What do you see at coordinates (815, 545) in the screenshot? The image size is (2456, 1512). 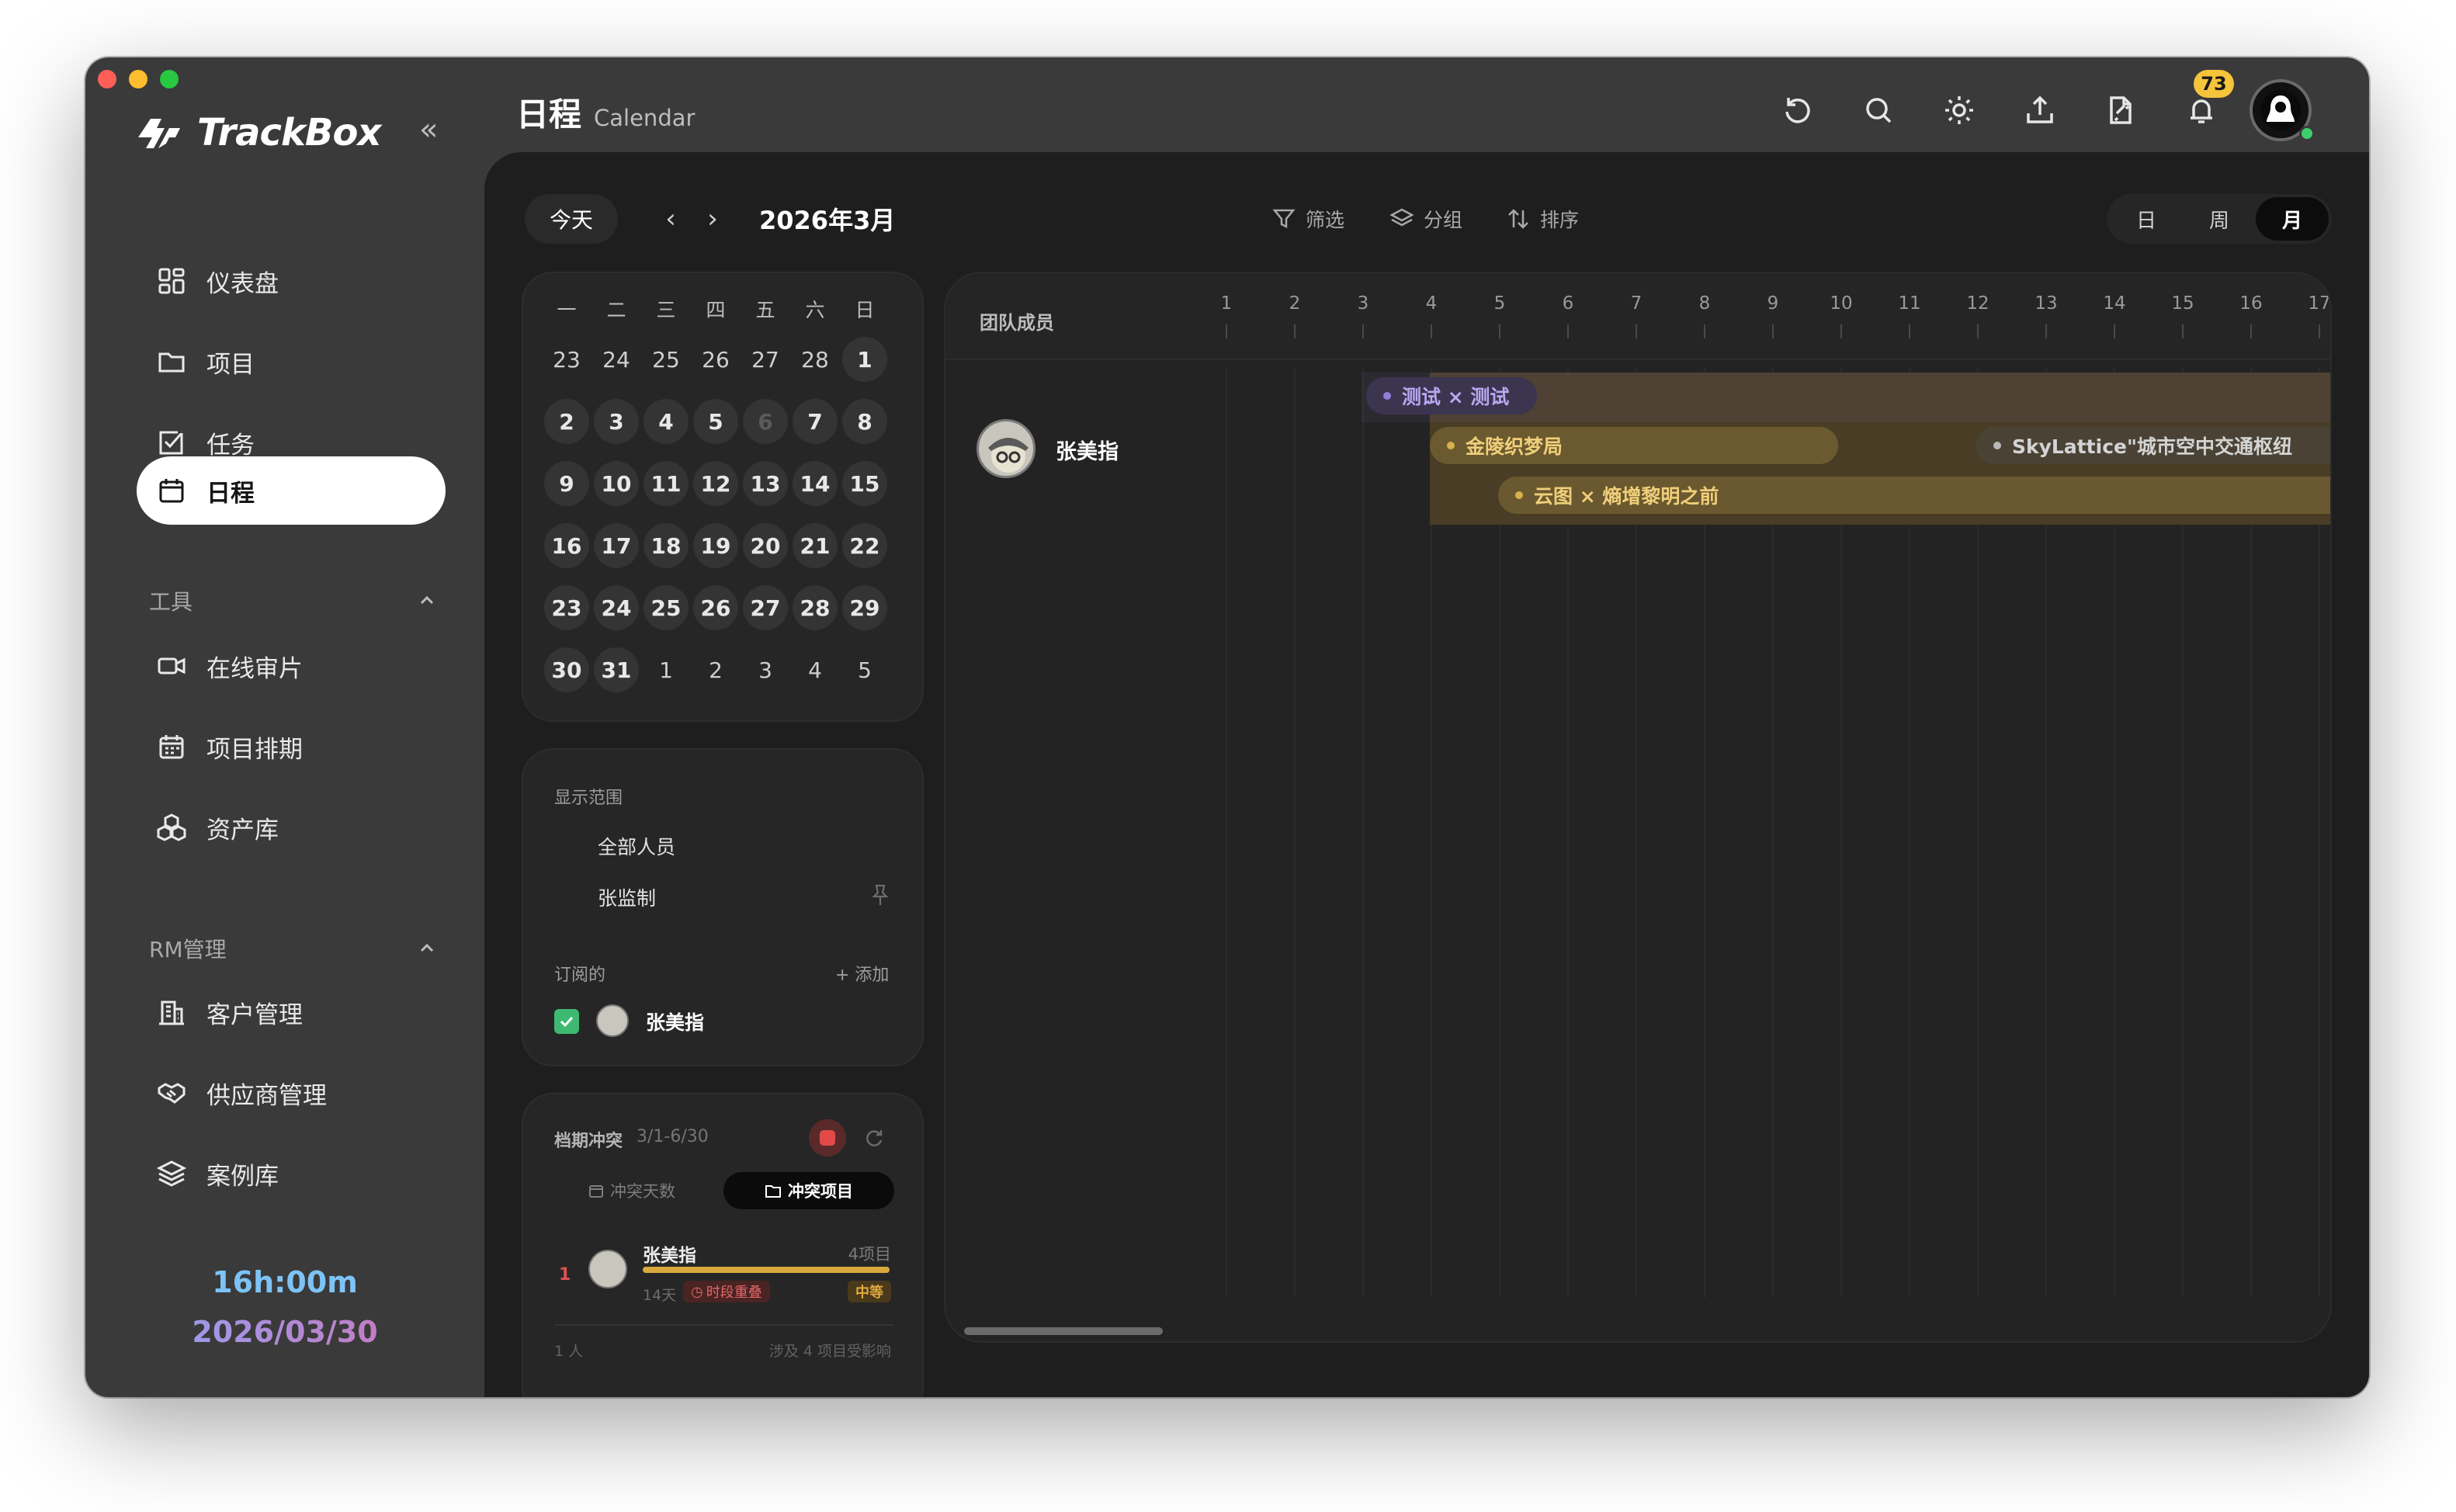 I see `calendar-day: 21` at bounding box center [815, 545].